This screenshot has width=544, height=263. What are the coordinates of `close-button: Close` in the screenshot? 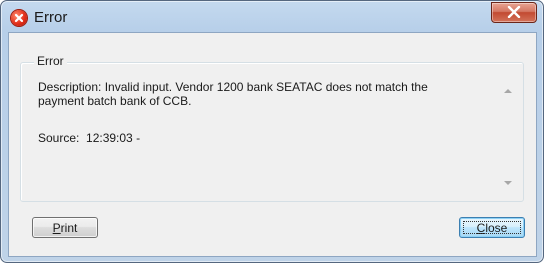 It's located at (492, 227).